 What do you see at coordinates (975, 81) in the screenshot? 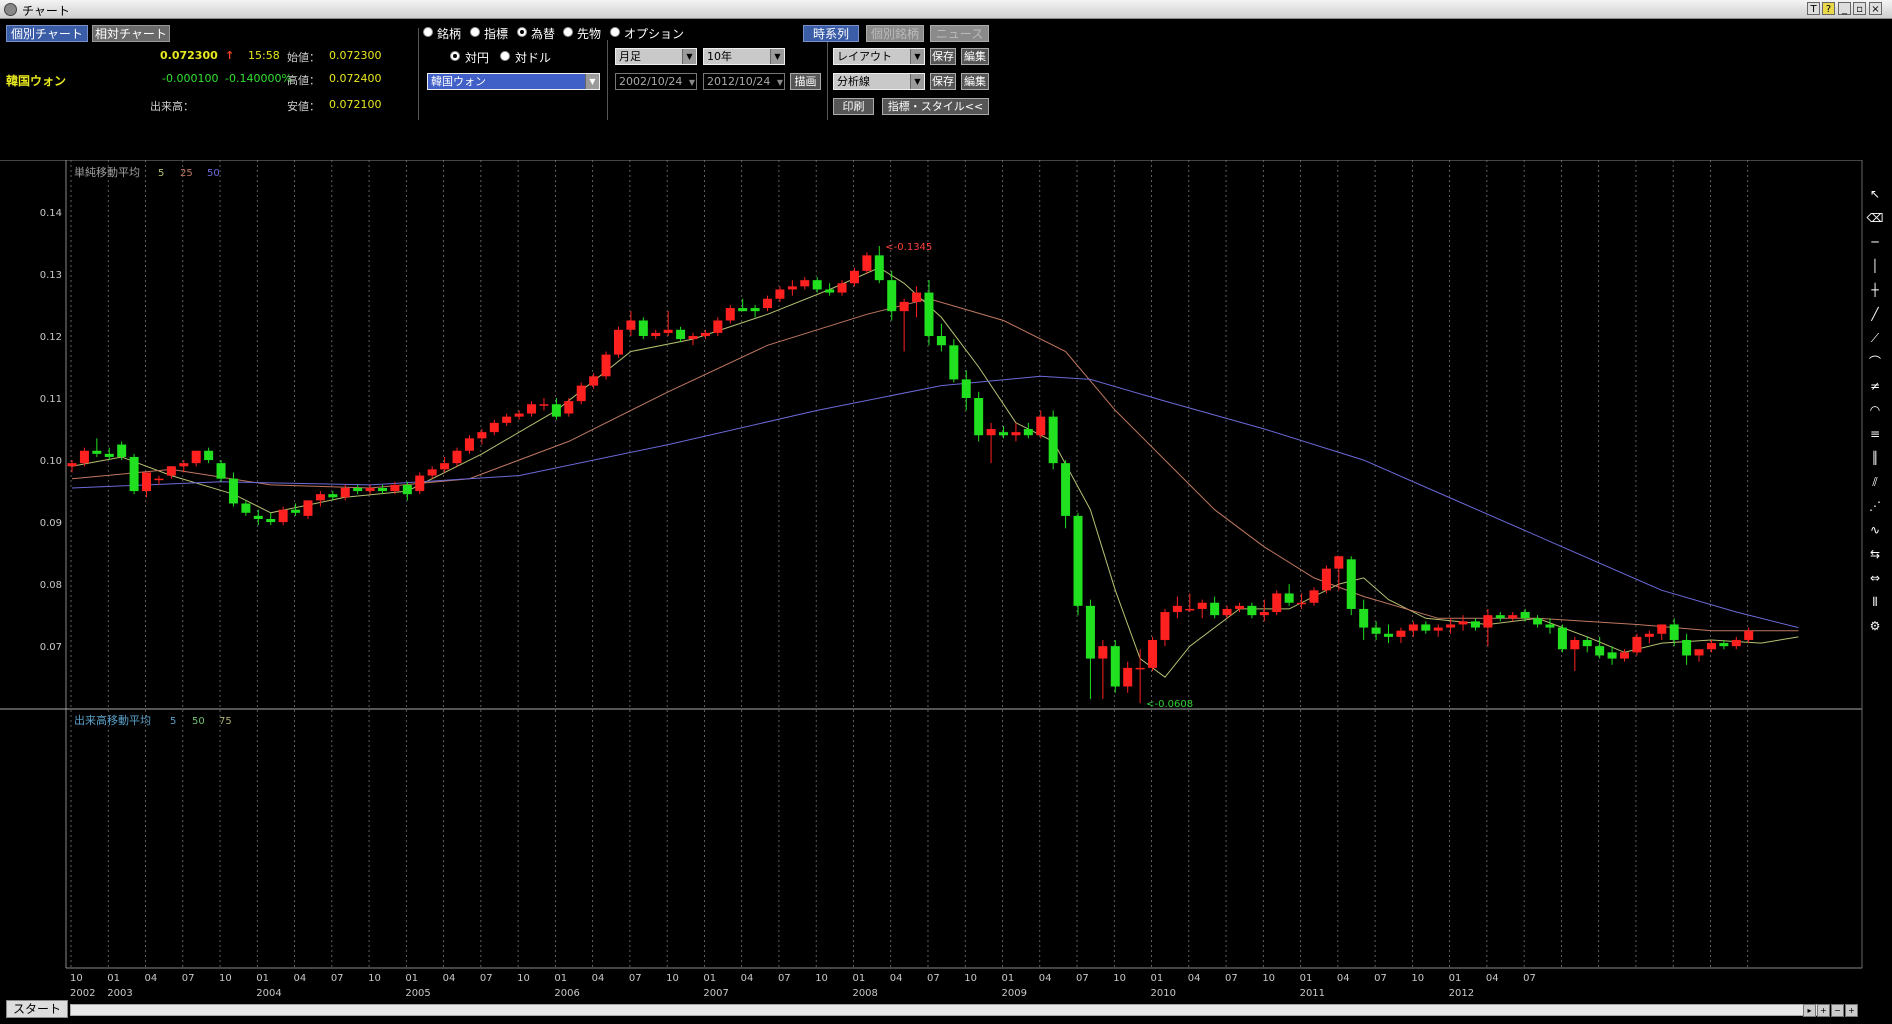
I see `analysis-edit-button: 編集` at bounding box center [975, 81].